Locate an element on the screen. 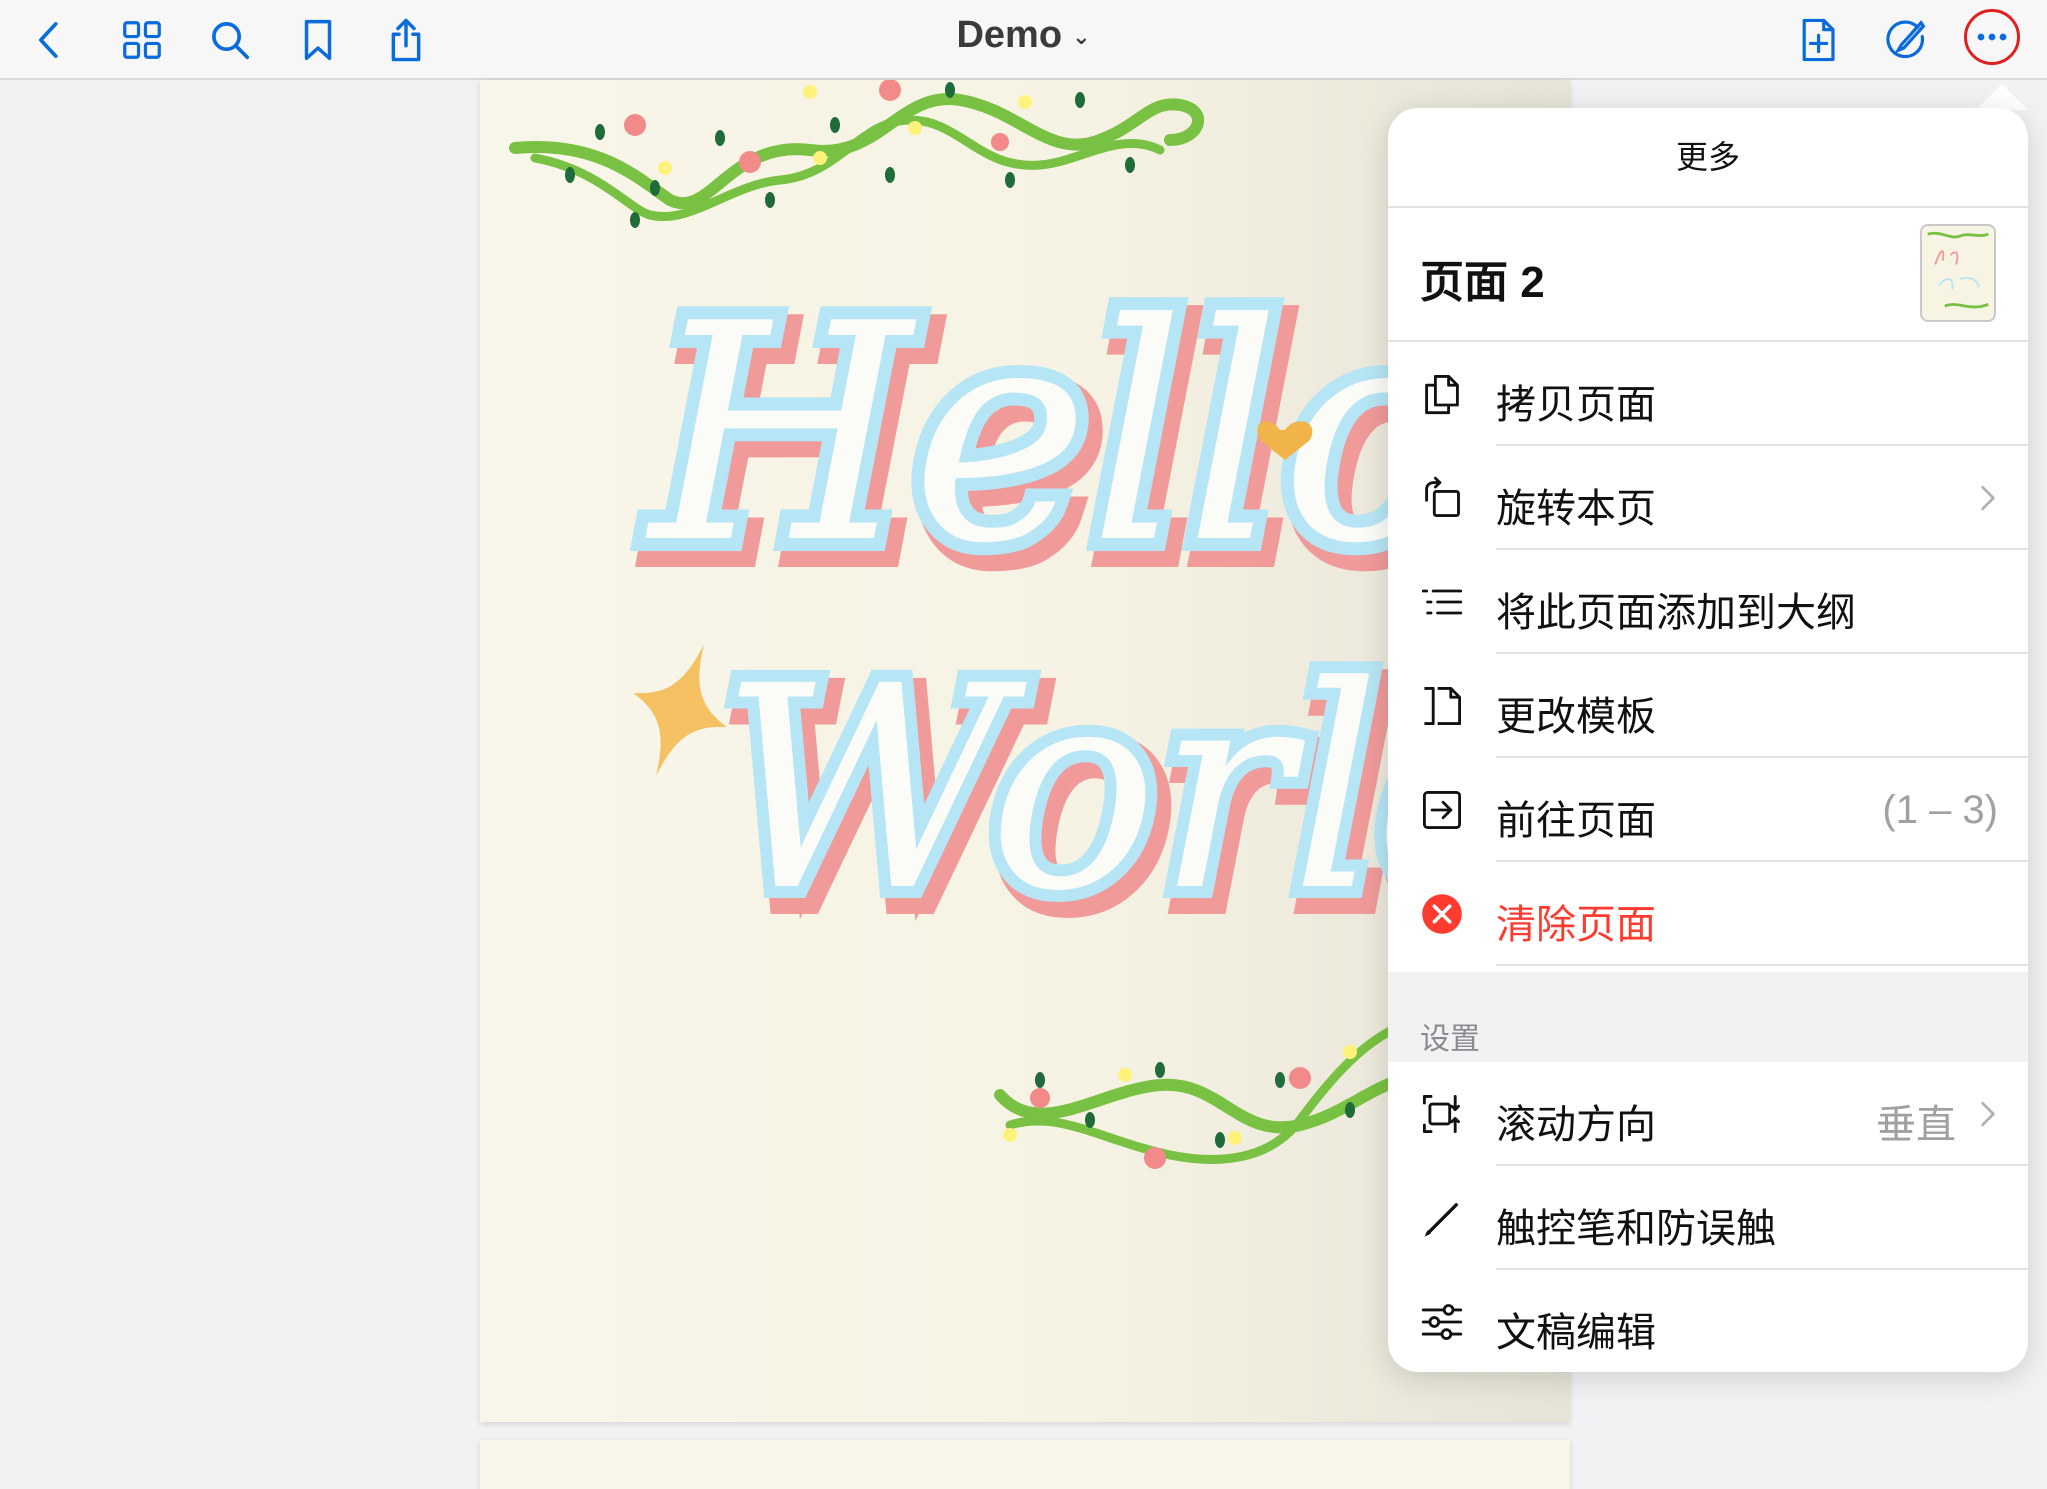 The height and width of the screenshot is (1489, 2047). sliders-icon is located at coordinates (1442, 1322).